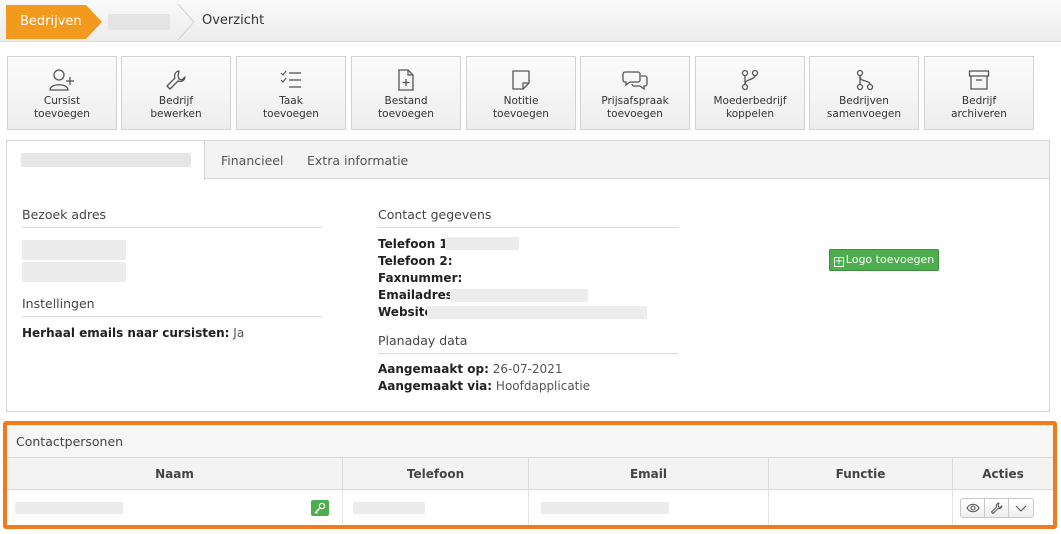 This screenshot has width=1061, height=534. What do you see at coordinates (233, 20) in the screenshot?
I see `breadcrumb-overzicht: Overzicht` at bounding box center [233, 20].